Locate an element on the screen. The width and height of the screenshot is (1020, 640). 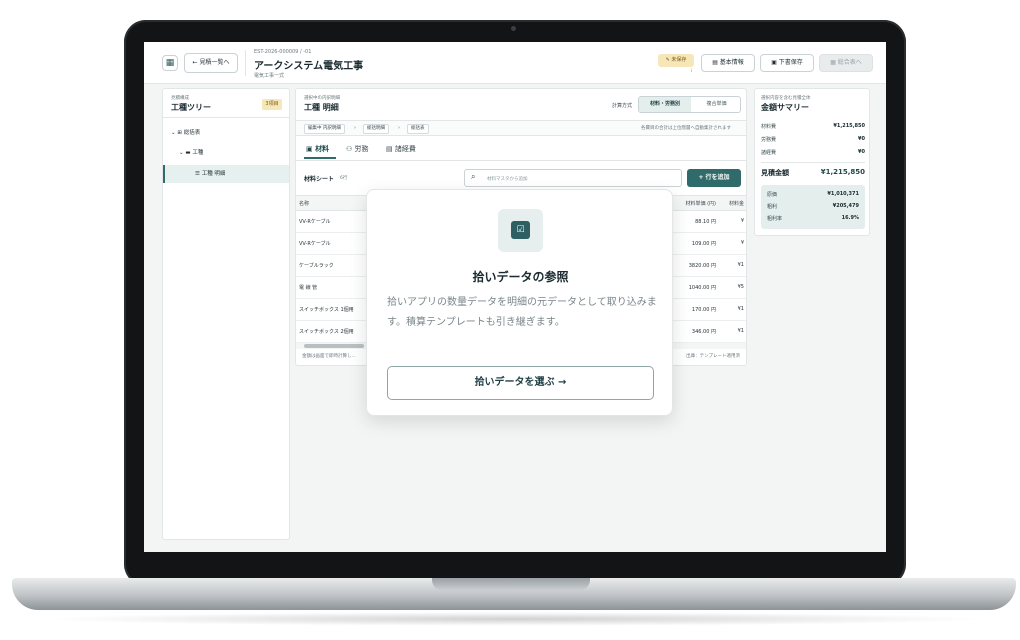
tab-label: 材料 is located at coordinates (322, 149).